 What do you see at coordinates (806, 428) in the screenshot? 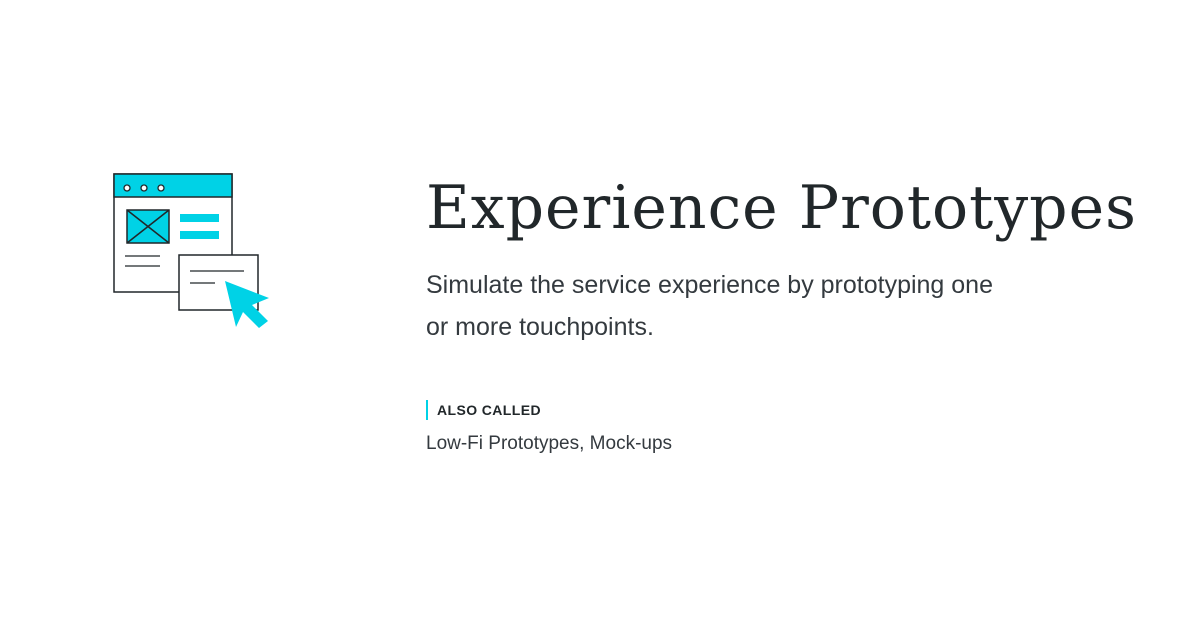
I see `also-called-section: ALSO CALLED Low-Fi Prototypes, Mock-ups` at bounding box center [806, 428].